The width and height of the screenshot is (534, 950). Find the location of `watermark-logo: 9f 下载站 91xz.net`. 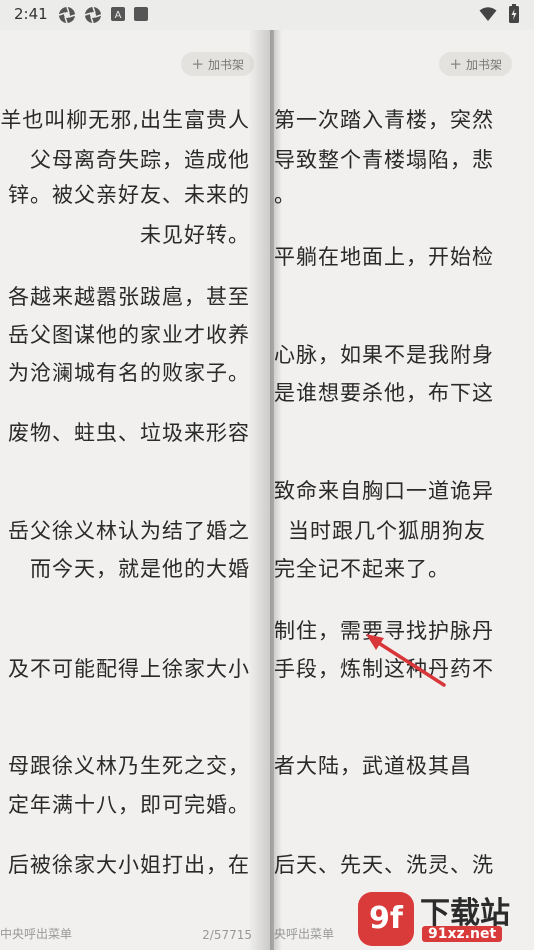

watermark-logo: 9f 下载站 91xz.net is located at coordinates (443, 918).